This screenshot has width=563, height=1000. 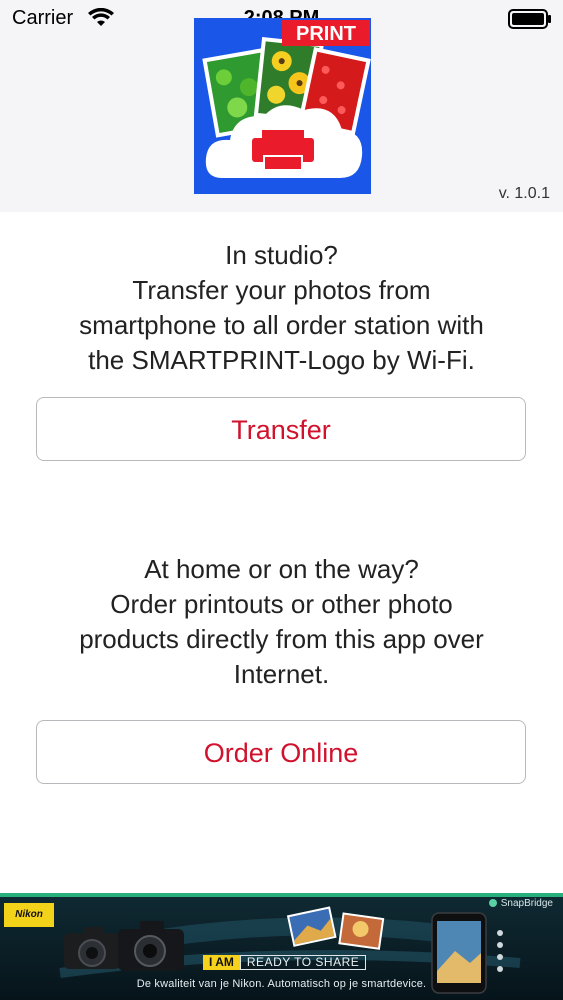 What do you see at coordinates (526, 903) in the screenshot?
I see `snapbridge-text: SnapBridge` at bounding box center [526, 903].